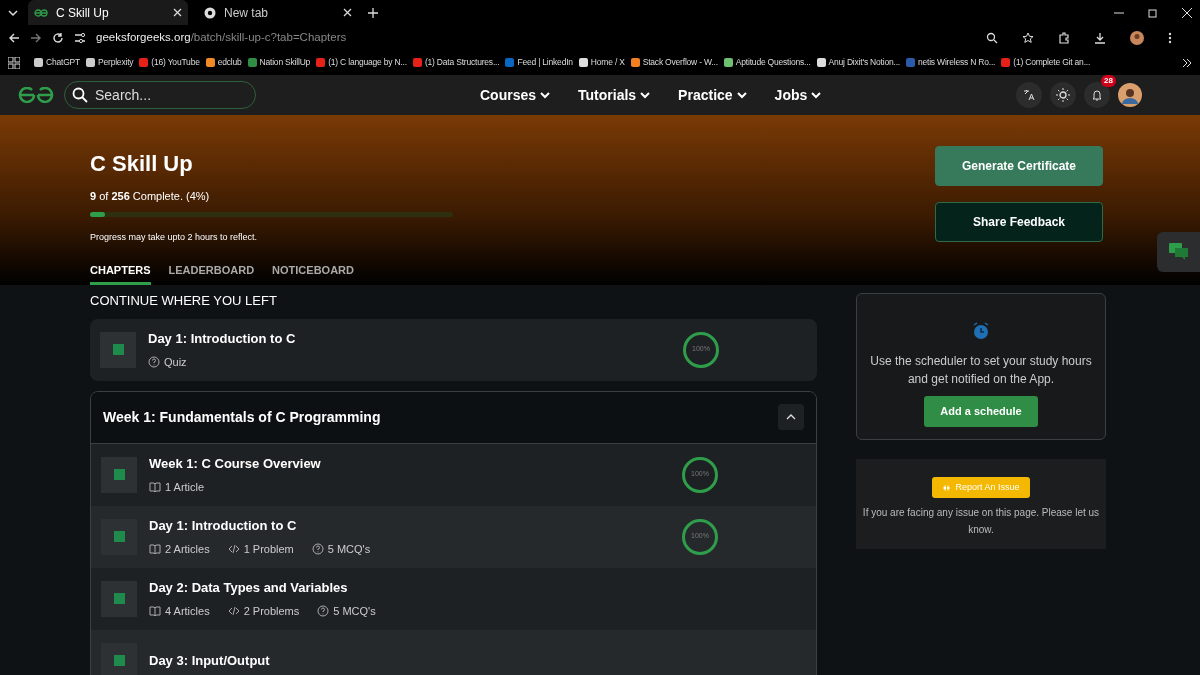 Image resolution: width=1200 pixels, height=675 pixels. Describe the element at coordinates (184, 301) in the screenshot. I see `section-heading: CONTINUE WHERE YOU LEFT` at that location.